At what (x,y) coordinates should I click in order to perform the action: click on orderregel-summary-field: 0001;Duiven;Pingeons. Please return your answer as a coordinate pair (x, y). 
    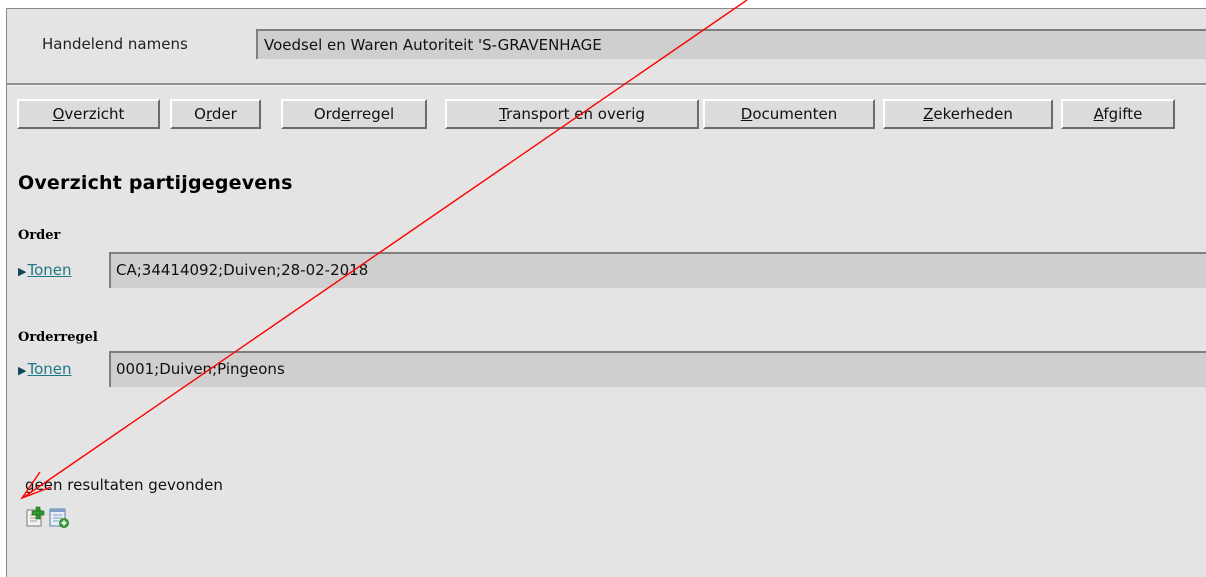
    Looking at the image, I should click on (657, 369).